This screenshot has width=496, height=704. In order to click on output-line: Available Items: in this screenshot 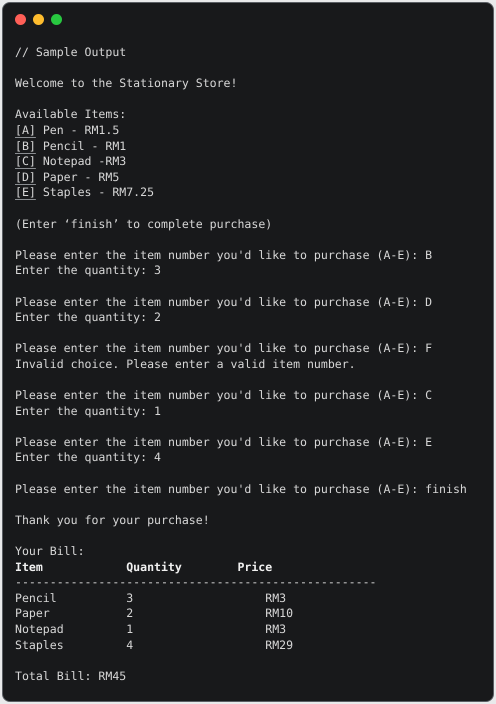, I will do `click(70, 115)`.